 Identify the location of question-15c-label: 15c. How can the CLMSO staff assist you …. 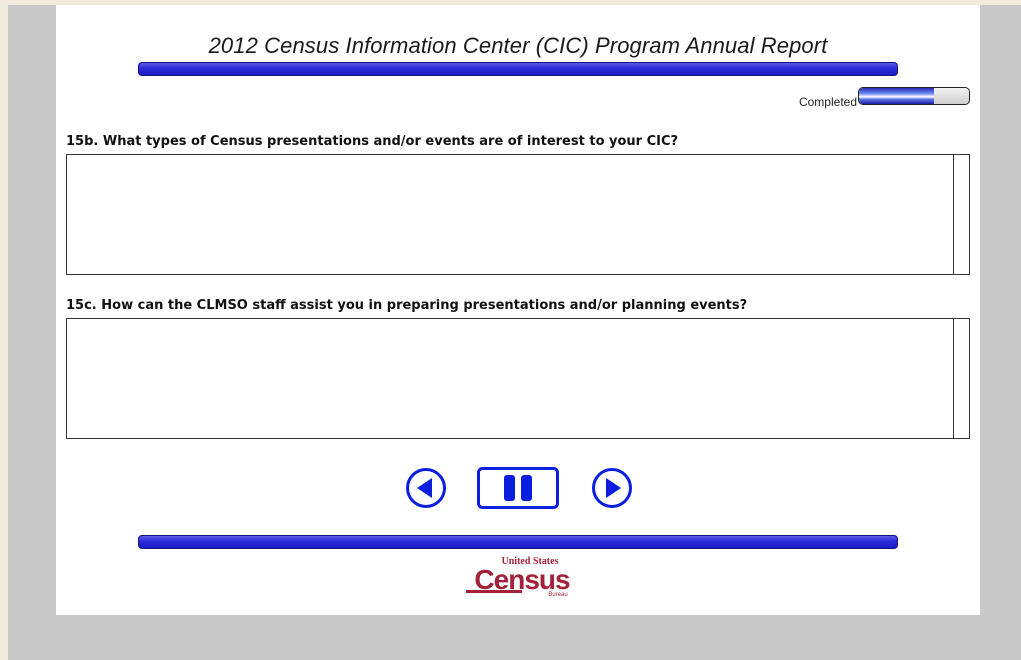
(407, 305).